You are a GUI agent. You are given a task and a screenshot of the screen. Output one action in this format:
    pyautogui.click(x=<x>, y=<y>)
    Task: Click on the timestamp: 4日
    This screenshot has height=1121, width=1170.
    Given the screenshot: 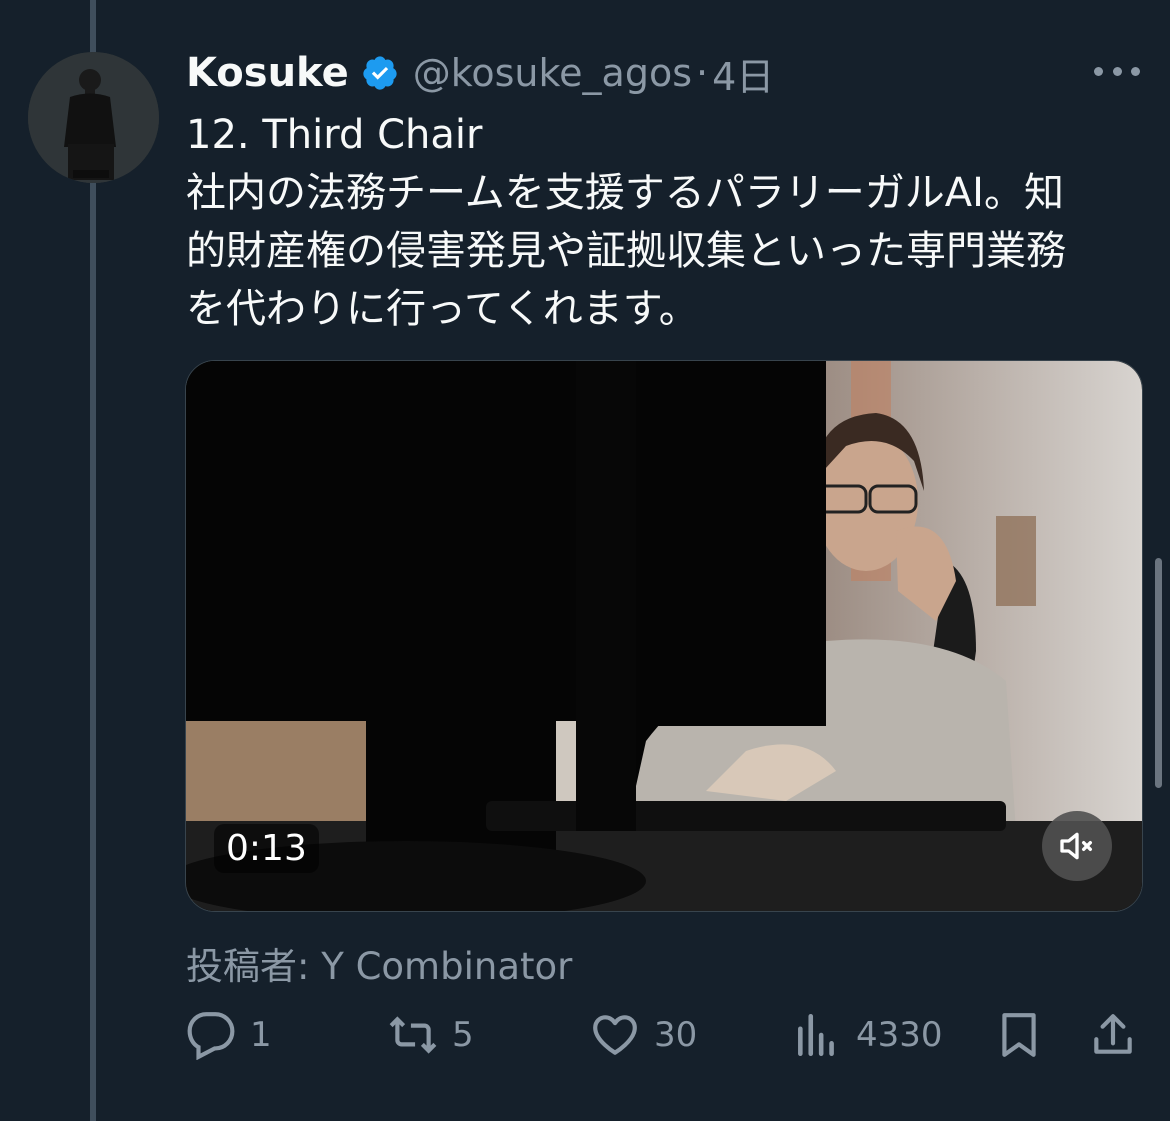 What is the action you would take?
    pyautogui.click(x=743, y=73)
    